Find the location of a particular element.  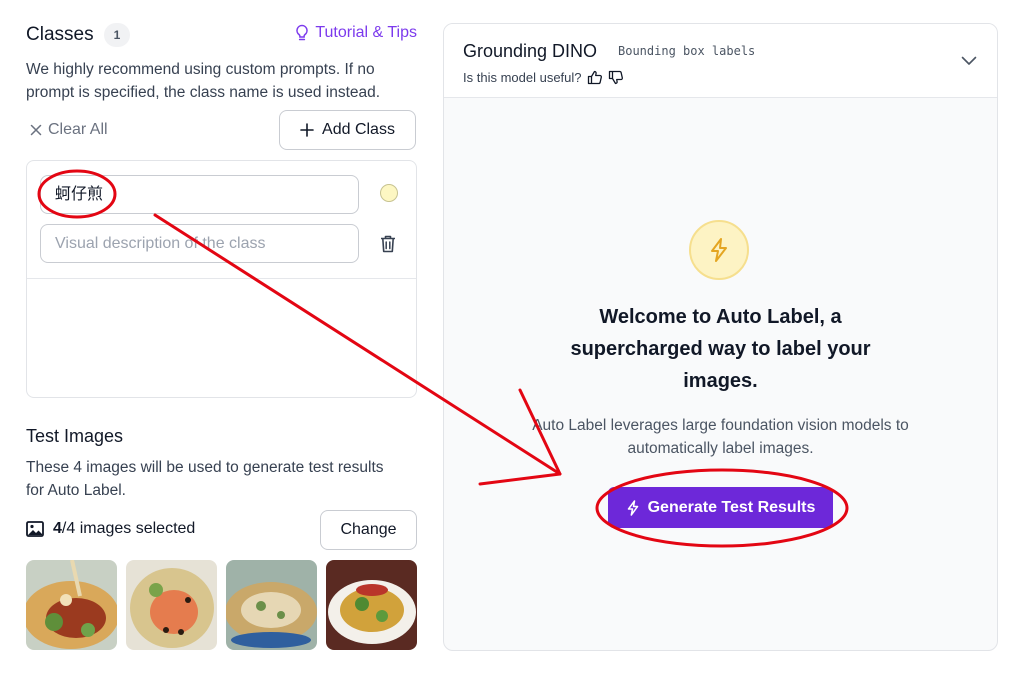

classes-header: Classes 1 Tutorial & Tips is located at coordinates (221, 35).